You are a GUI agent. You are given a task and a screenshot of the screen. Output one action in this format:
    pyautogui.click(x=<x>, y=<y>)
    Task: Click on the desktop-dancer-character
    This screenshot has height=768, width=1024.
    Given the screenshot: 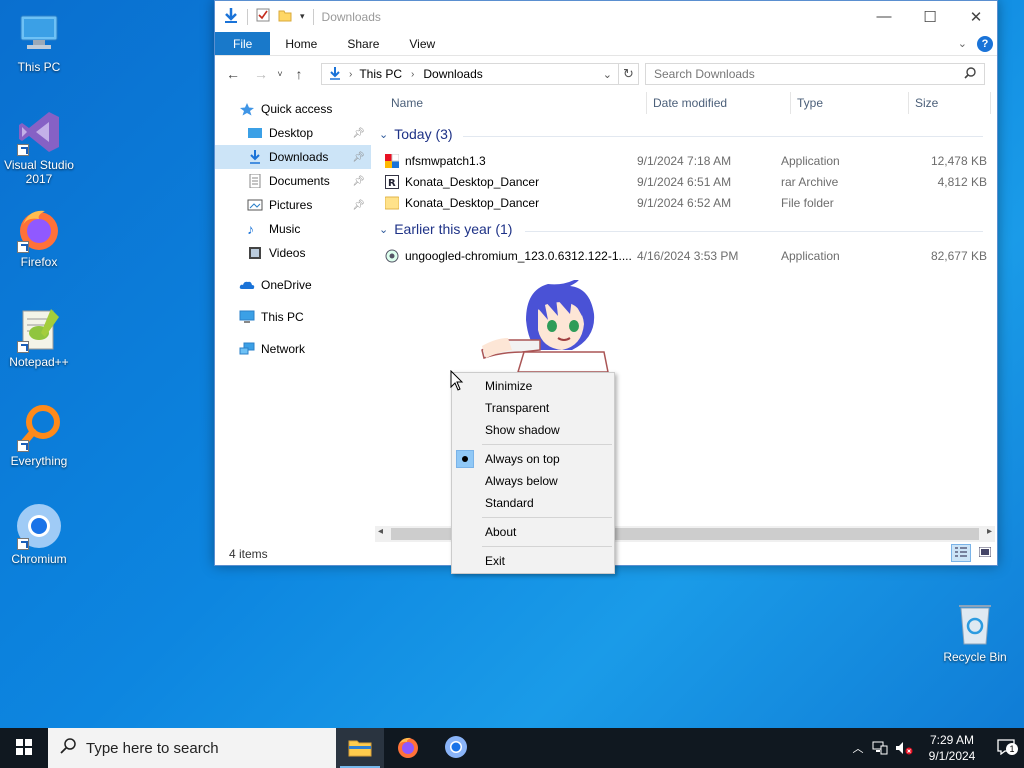 What is the action you would take?
    pyautogui.click(x=548, y=325)
    